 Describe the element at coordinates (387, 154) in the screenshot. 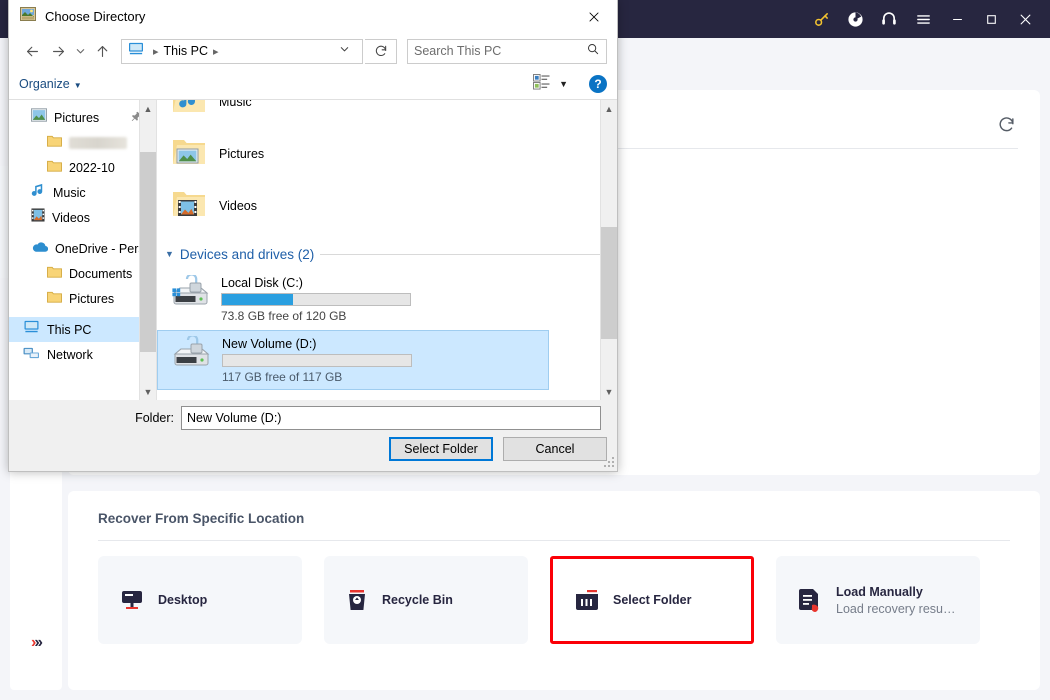

I see `list-item: Pictures` at that location.